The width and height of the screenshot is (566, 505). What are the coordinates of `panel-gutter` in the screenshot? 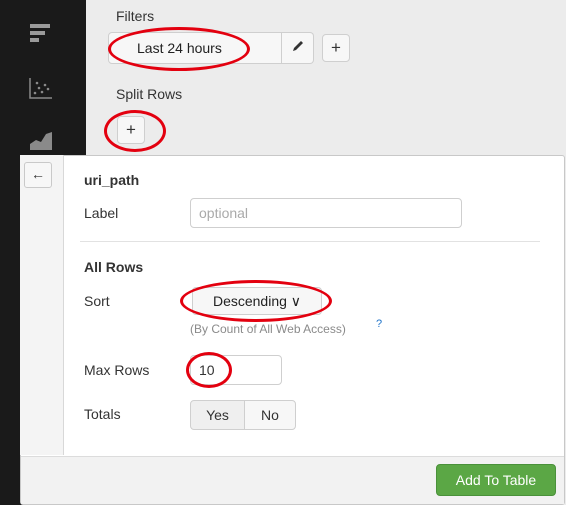 It's located at (42, 305).